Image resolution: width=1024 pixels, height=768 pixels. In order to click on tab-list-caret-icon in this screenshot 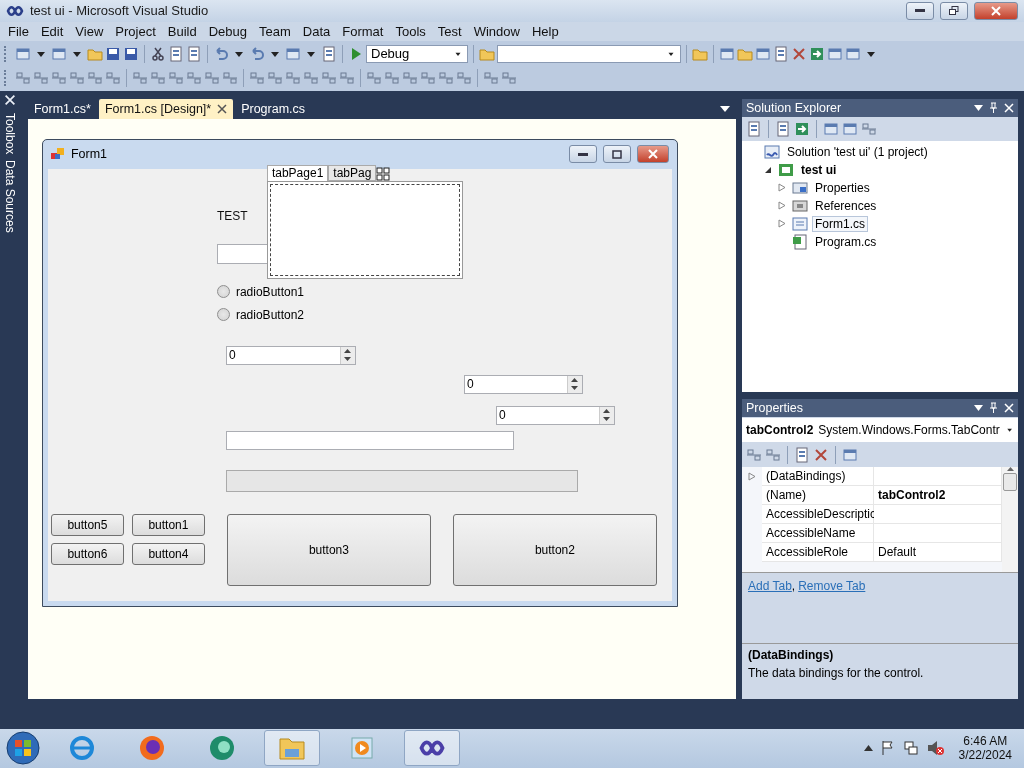, I will do `click(725, 108)`.